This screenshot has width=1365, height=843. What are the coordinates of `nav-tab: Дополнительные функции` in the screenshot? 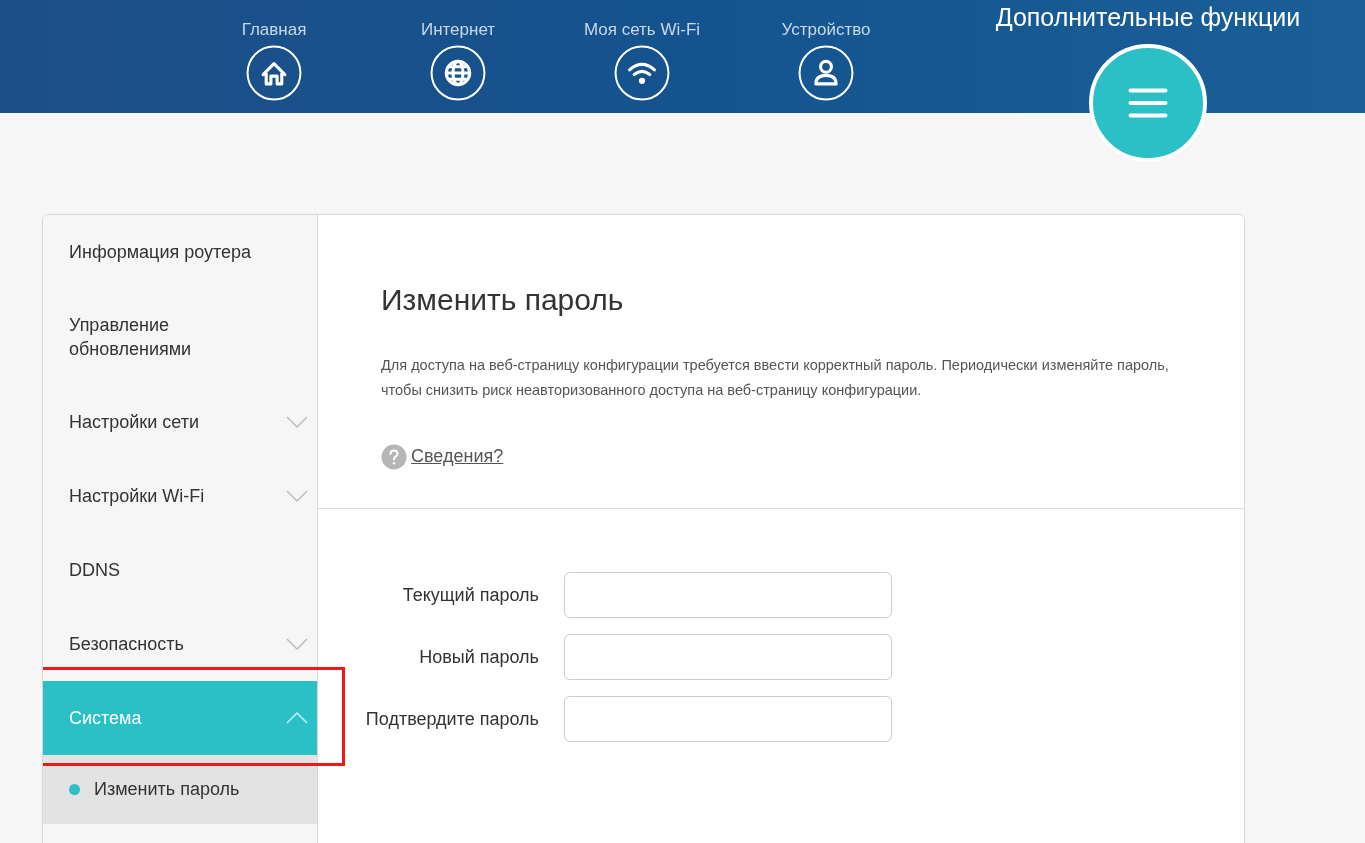 It's located at (1148, 56).